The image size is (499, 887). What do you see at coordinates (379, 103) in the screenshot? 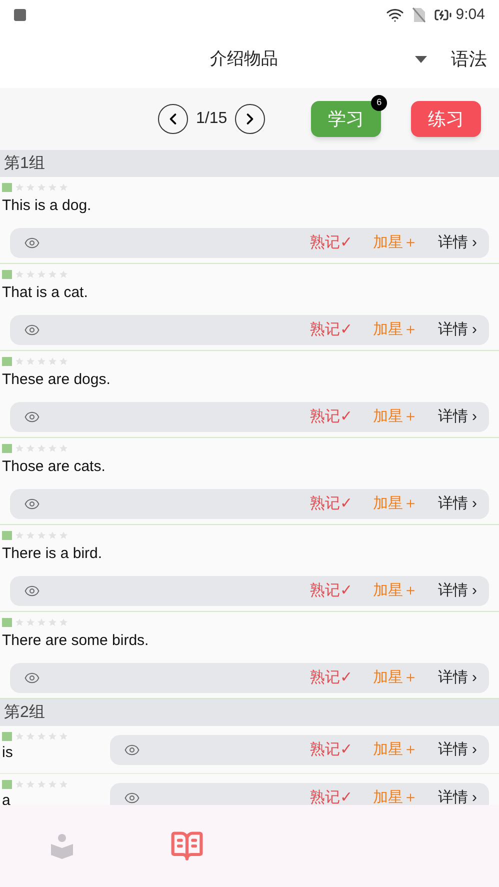
I see `count-badge: 6` at bounding box center [379, 103].